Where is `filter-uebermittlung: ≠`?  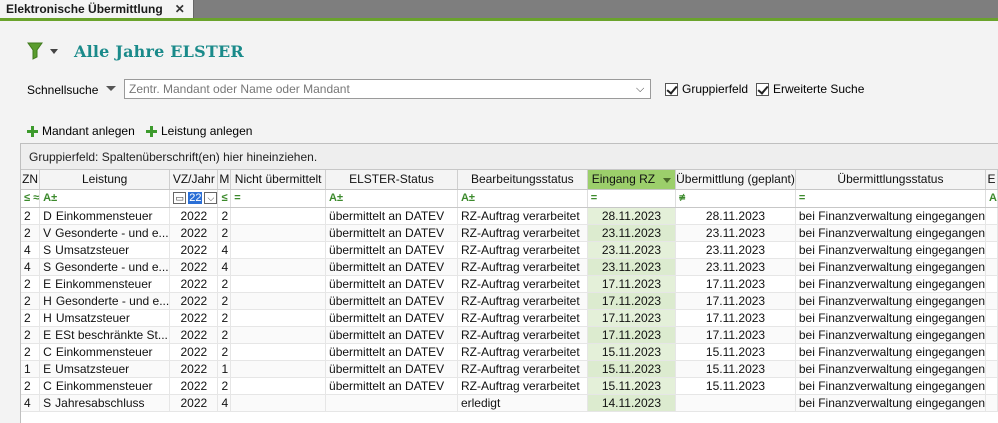
filter-uebermittlung: ≠ is located at coordinates (735, 198).